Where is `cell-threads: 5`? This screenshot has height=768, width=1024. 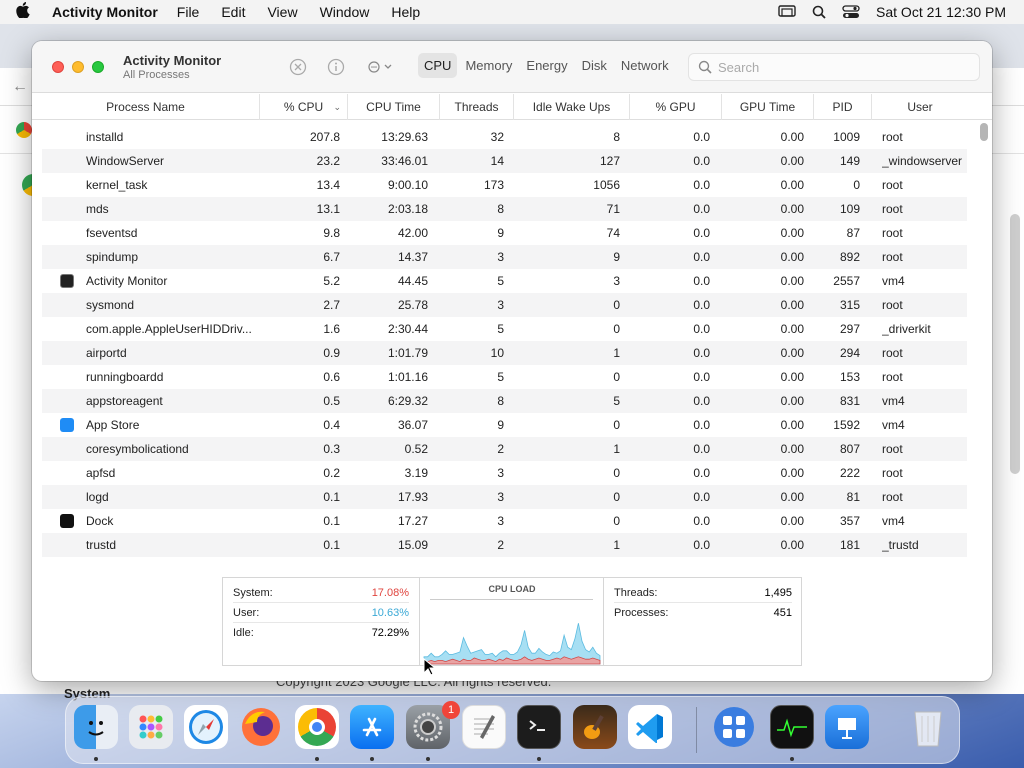 cell-threads: 5 is located at coordinates (500, 329).